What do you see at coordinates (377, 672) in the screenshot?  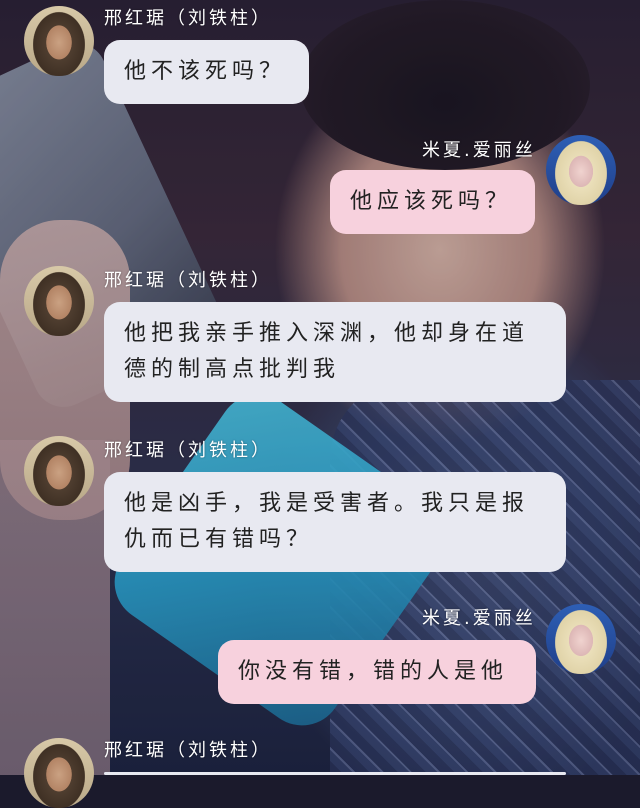 I see `message-bubble: 你没有错，错的人是他` at bounding box center [377, 672].